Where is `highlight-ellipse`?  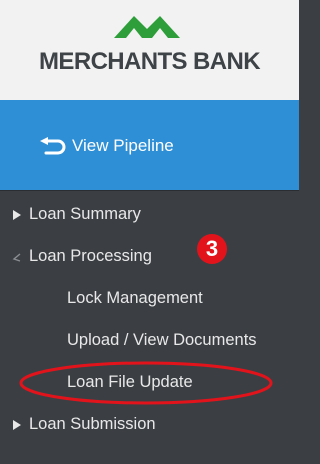 highlight-ellipse is located at coordinates (146, 383).